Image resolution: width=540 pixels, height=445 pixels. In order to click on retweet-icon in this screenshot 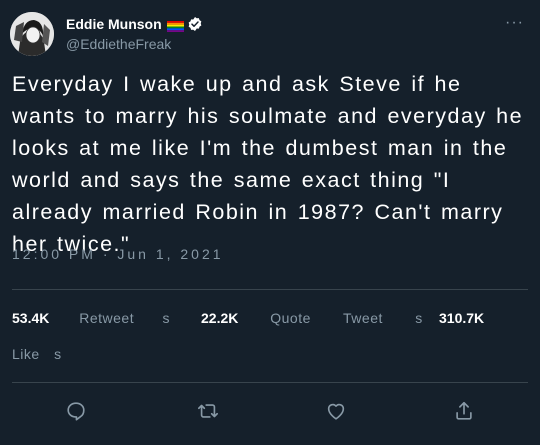, I will do `click(209, 412)`.